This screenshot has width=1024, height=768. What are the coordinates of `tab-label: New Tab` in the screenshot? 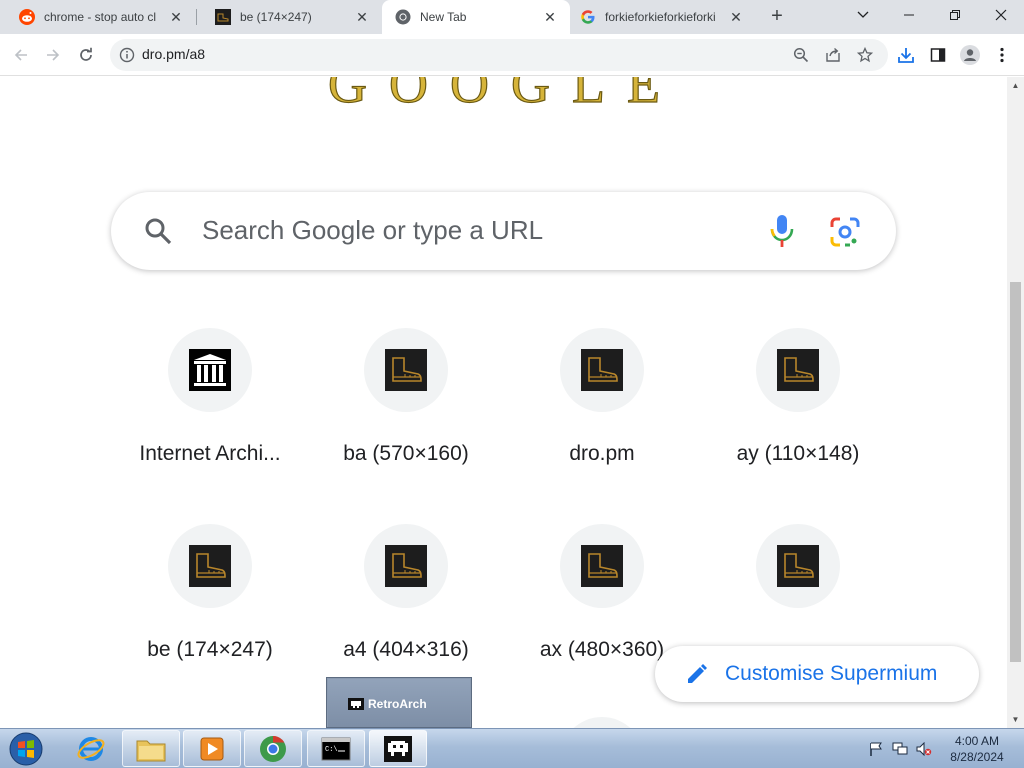 It's located at (443, 17).